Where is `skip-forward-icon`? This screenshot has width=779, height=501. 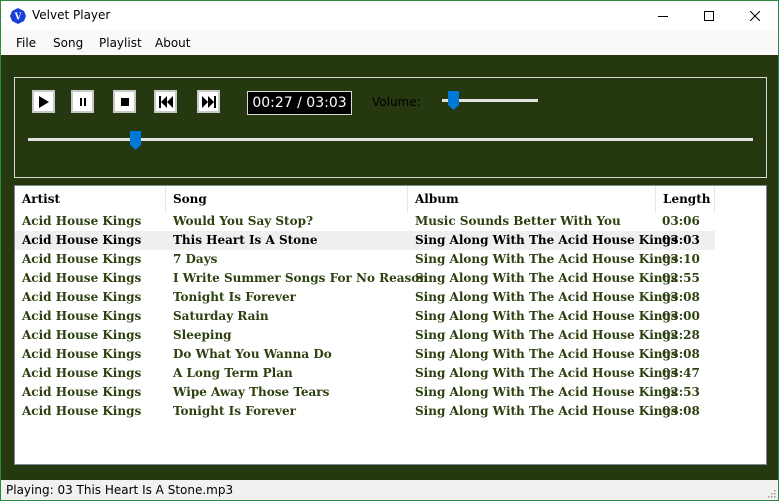
skip-forward-icon is located at coordinates (208, 101).